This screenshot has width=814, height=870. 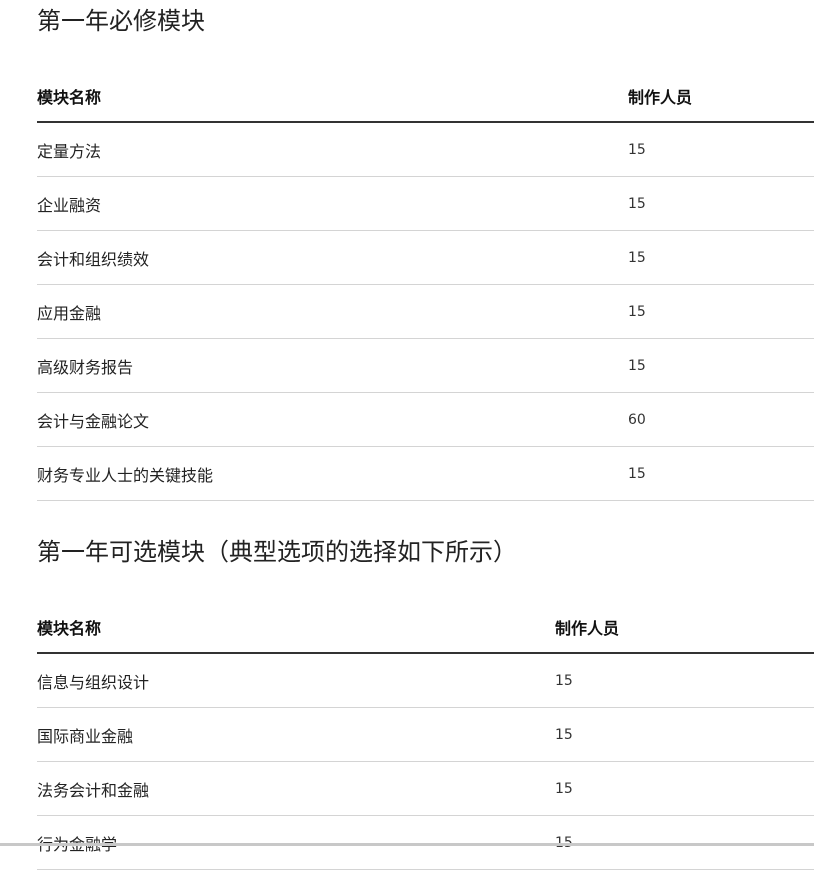 What do you see at coordinates (332, 311) in the screenshot?
I see `module-name: 应用金融` at bounding box center [332, 311].